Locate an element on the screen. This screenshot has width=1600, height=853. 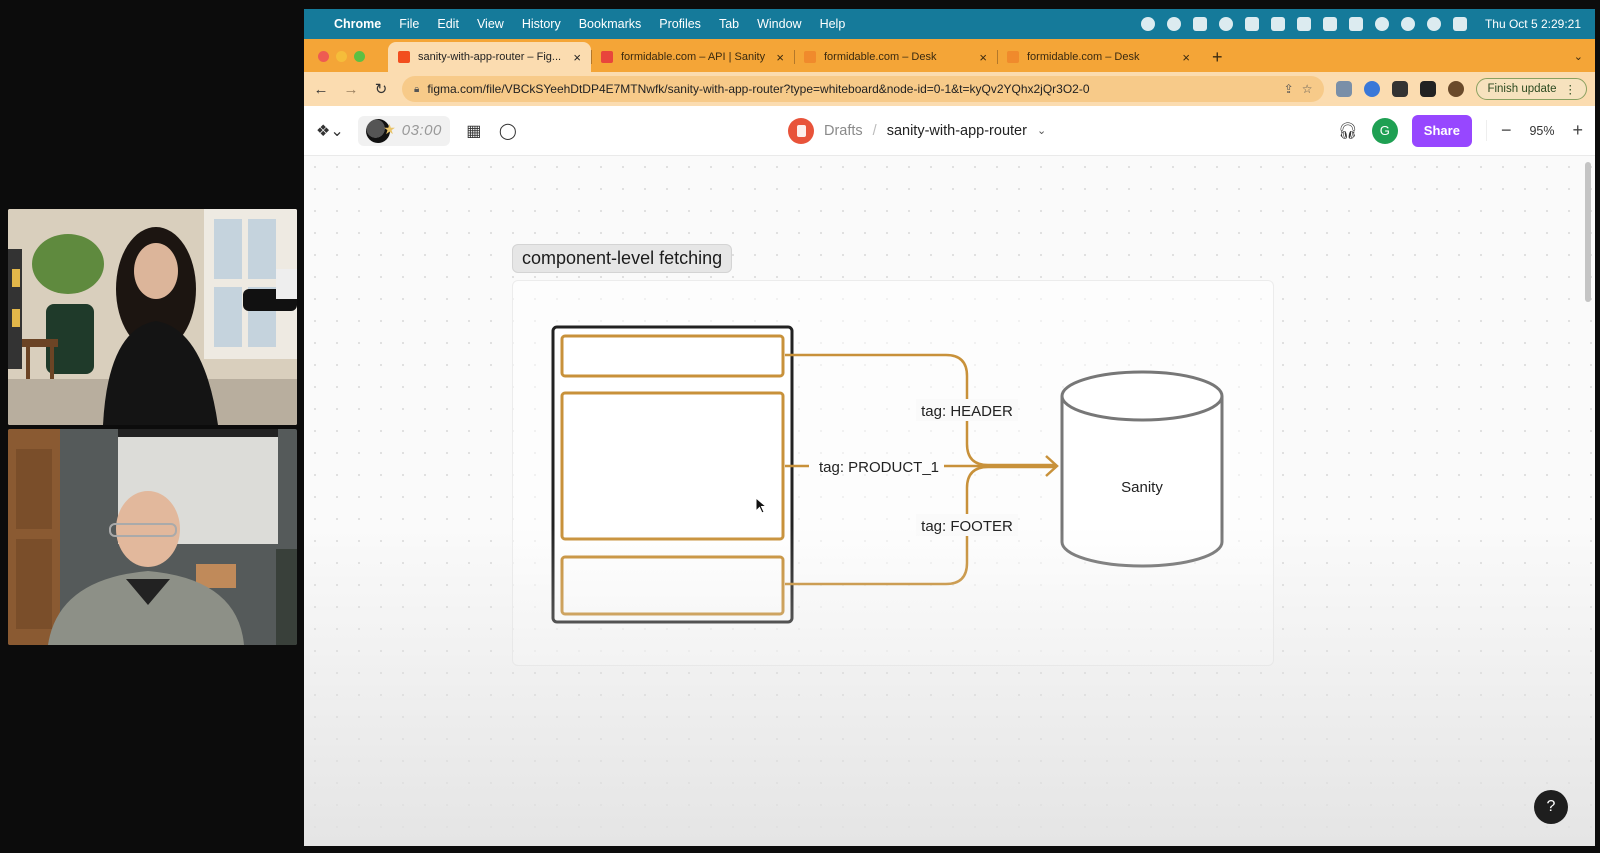
status-drive-icon is located at coordinates (1199, 24).